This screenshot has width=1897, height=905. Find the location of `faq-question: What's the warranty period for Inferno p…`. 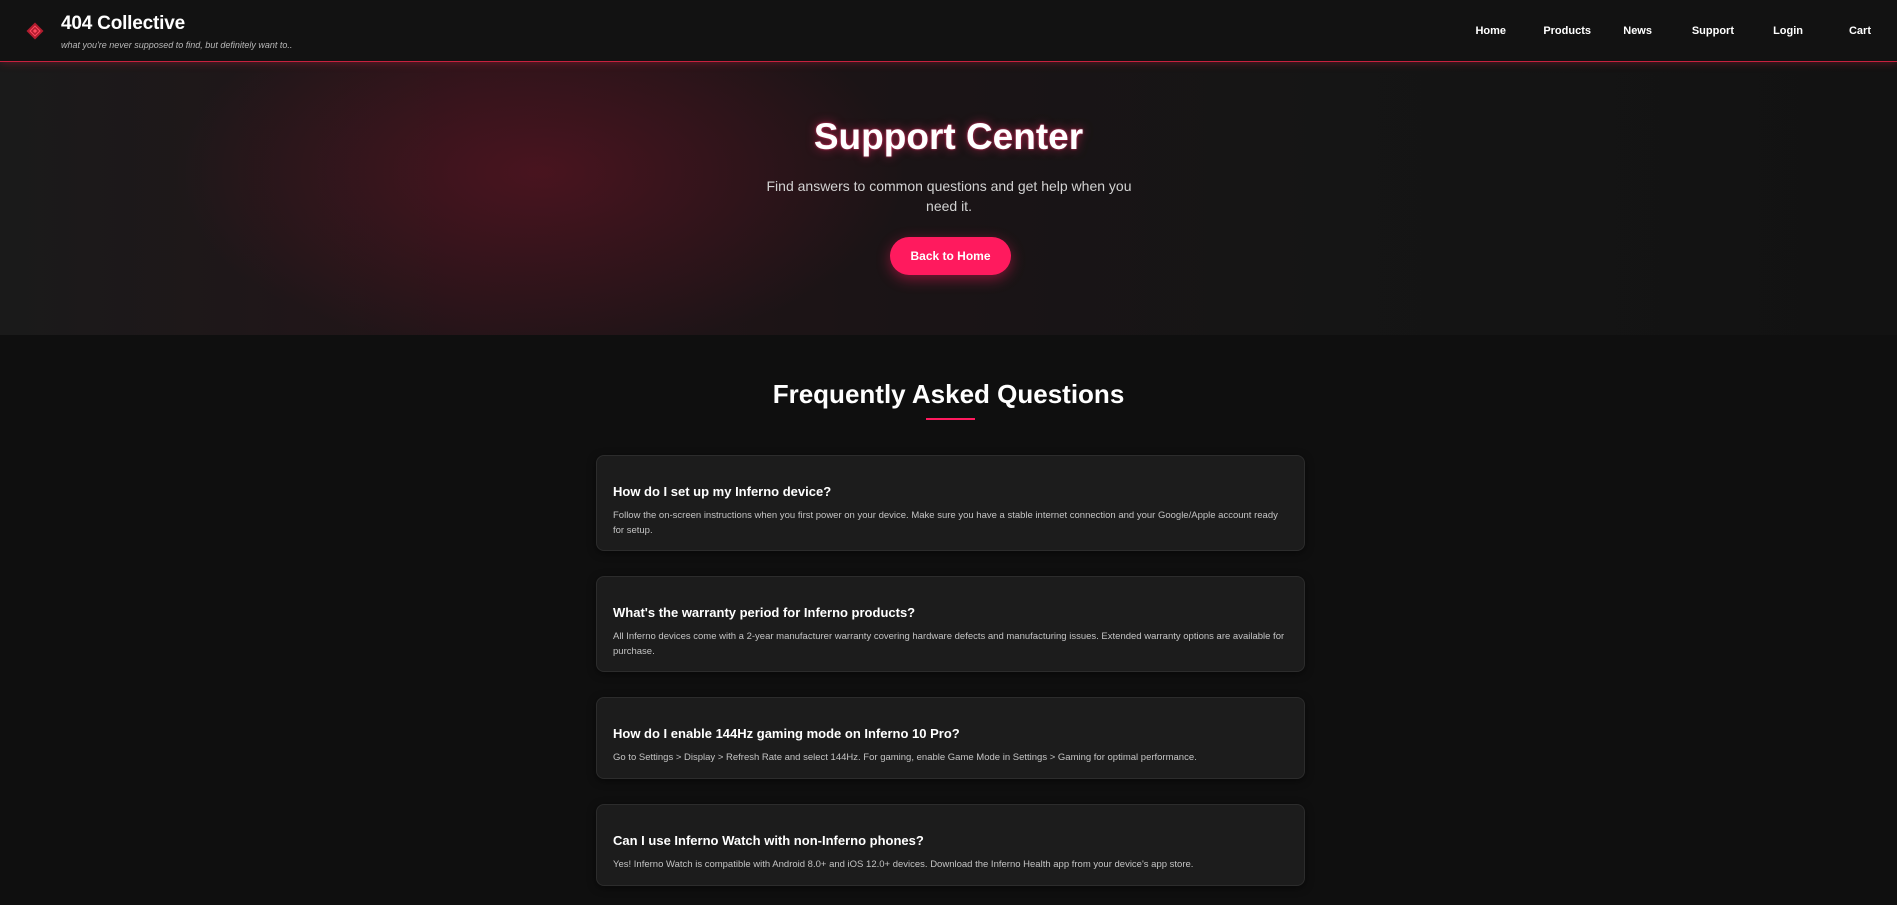

faq-question: What's the warranty period for Inferno p… is located at coordinates (764, 612).